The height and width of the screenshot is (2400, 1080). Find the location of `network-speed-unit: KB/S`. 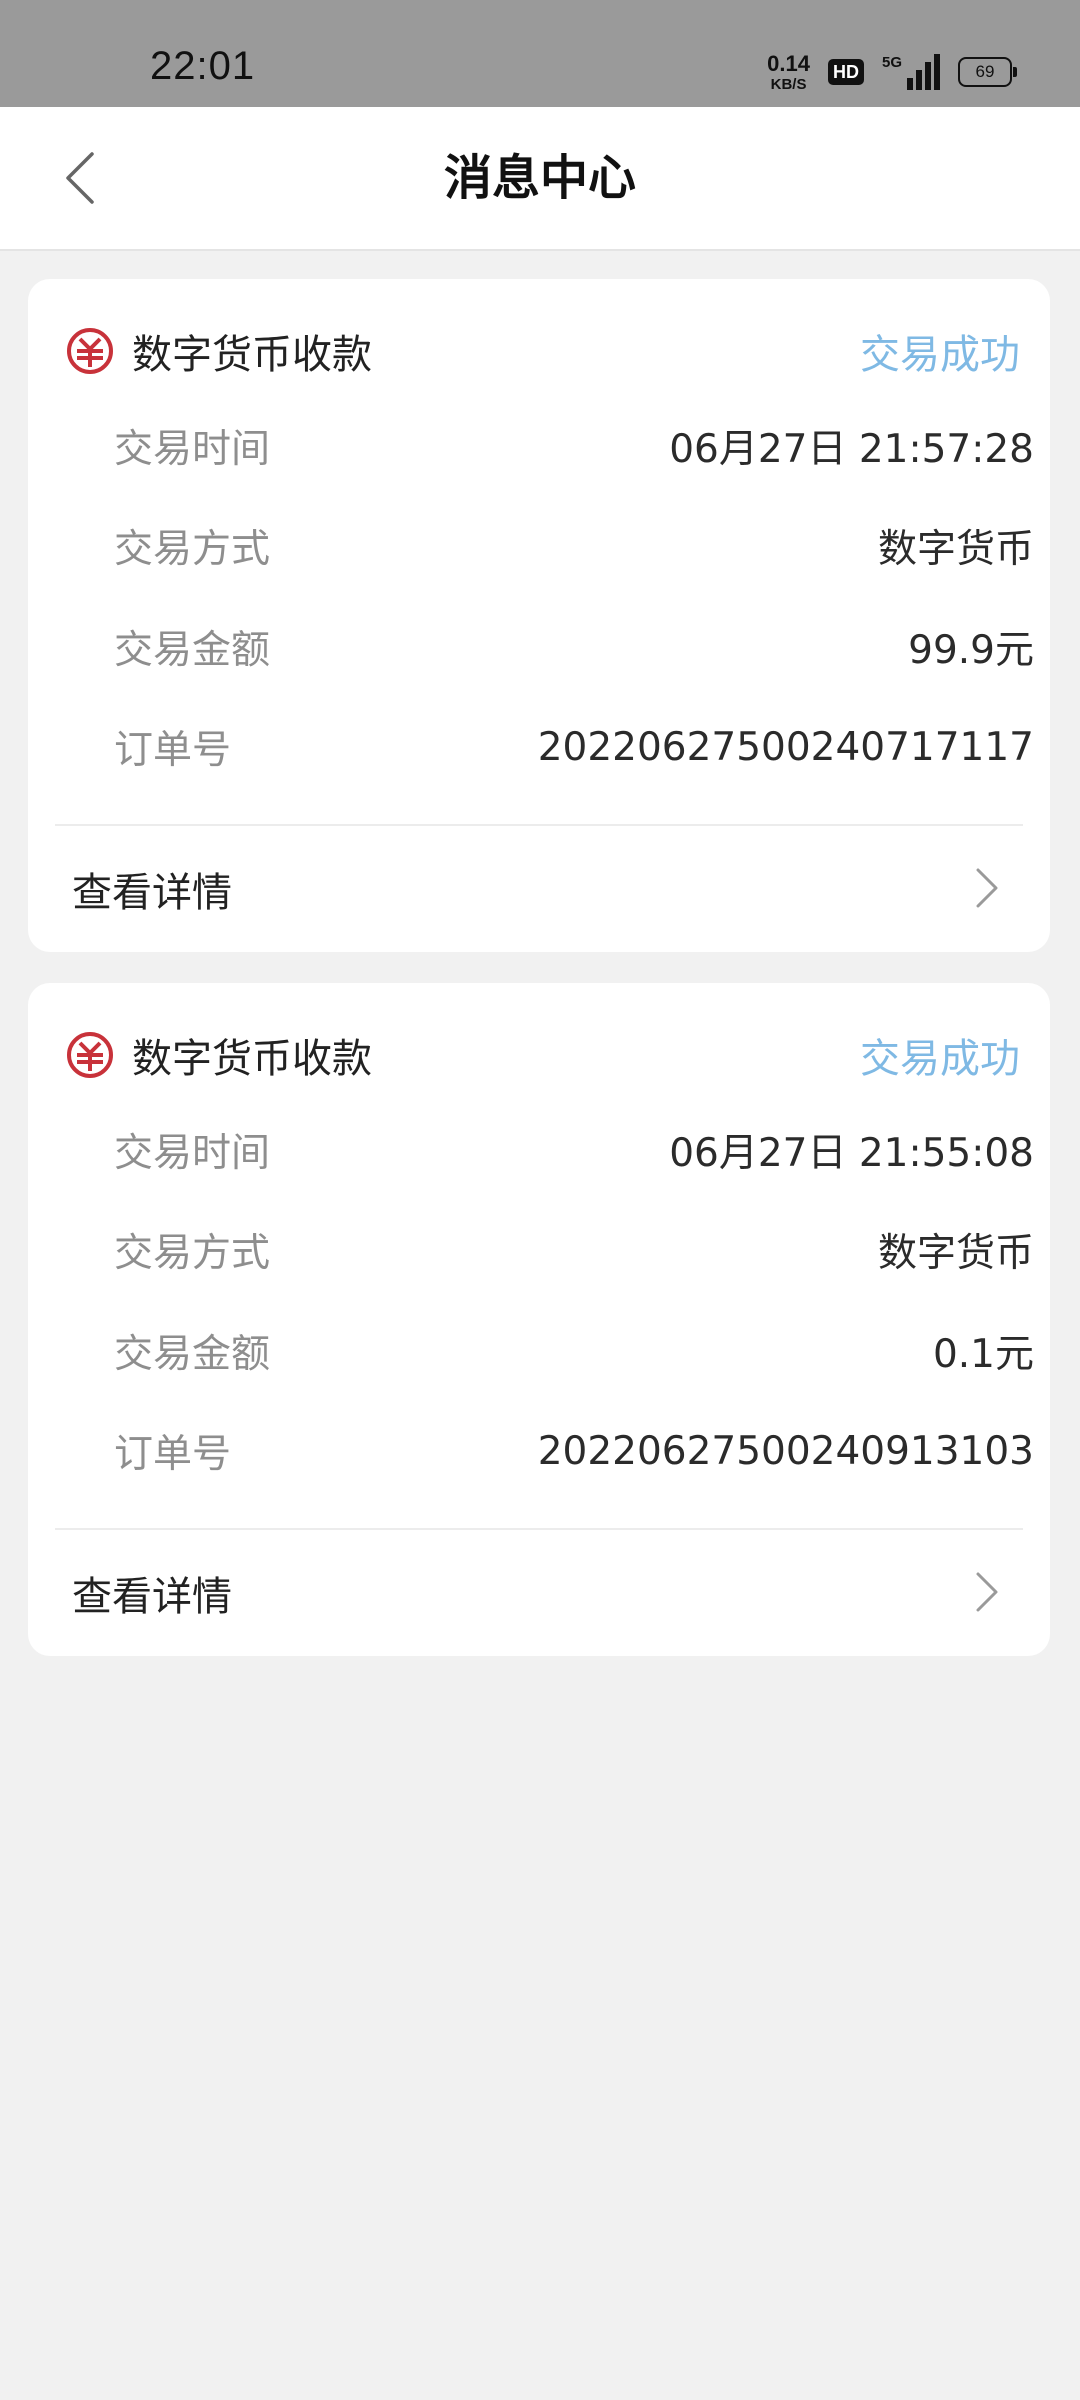

network-speed-unit: KB/S is located at coordinates (788, 84).